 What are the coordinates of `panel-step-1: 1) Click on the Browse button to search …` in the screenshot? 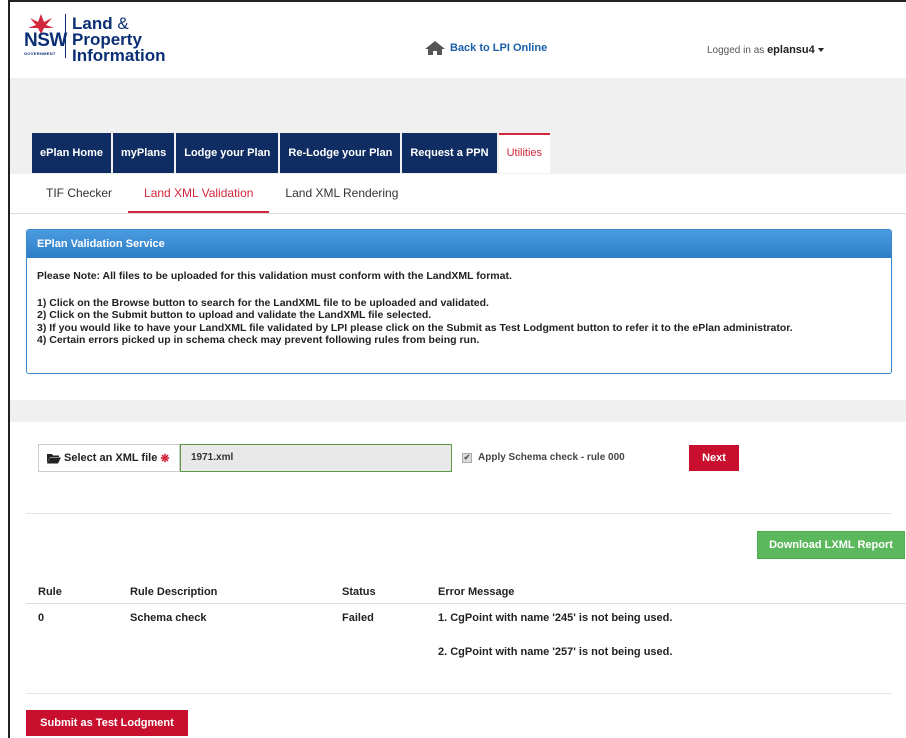 It's located at (263, 302).